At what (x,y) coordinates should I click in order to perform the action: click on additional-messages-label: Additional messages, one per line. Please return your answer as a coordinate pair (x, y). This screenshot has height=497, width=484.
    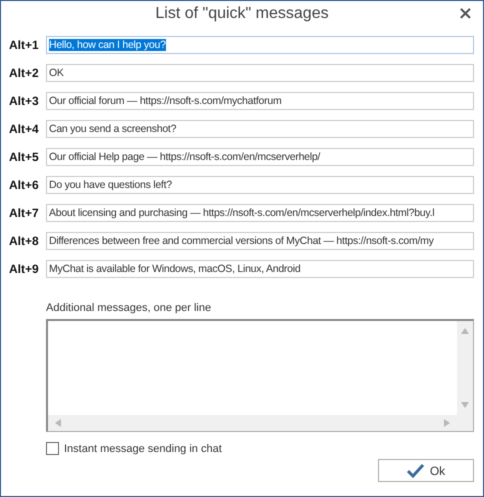
    Looking at the image, I should click on (129, 308).